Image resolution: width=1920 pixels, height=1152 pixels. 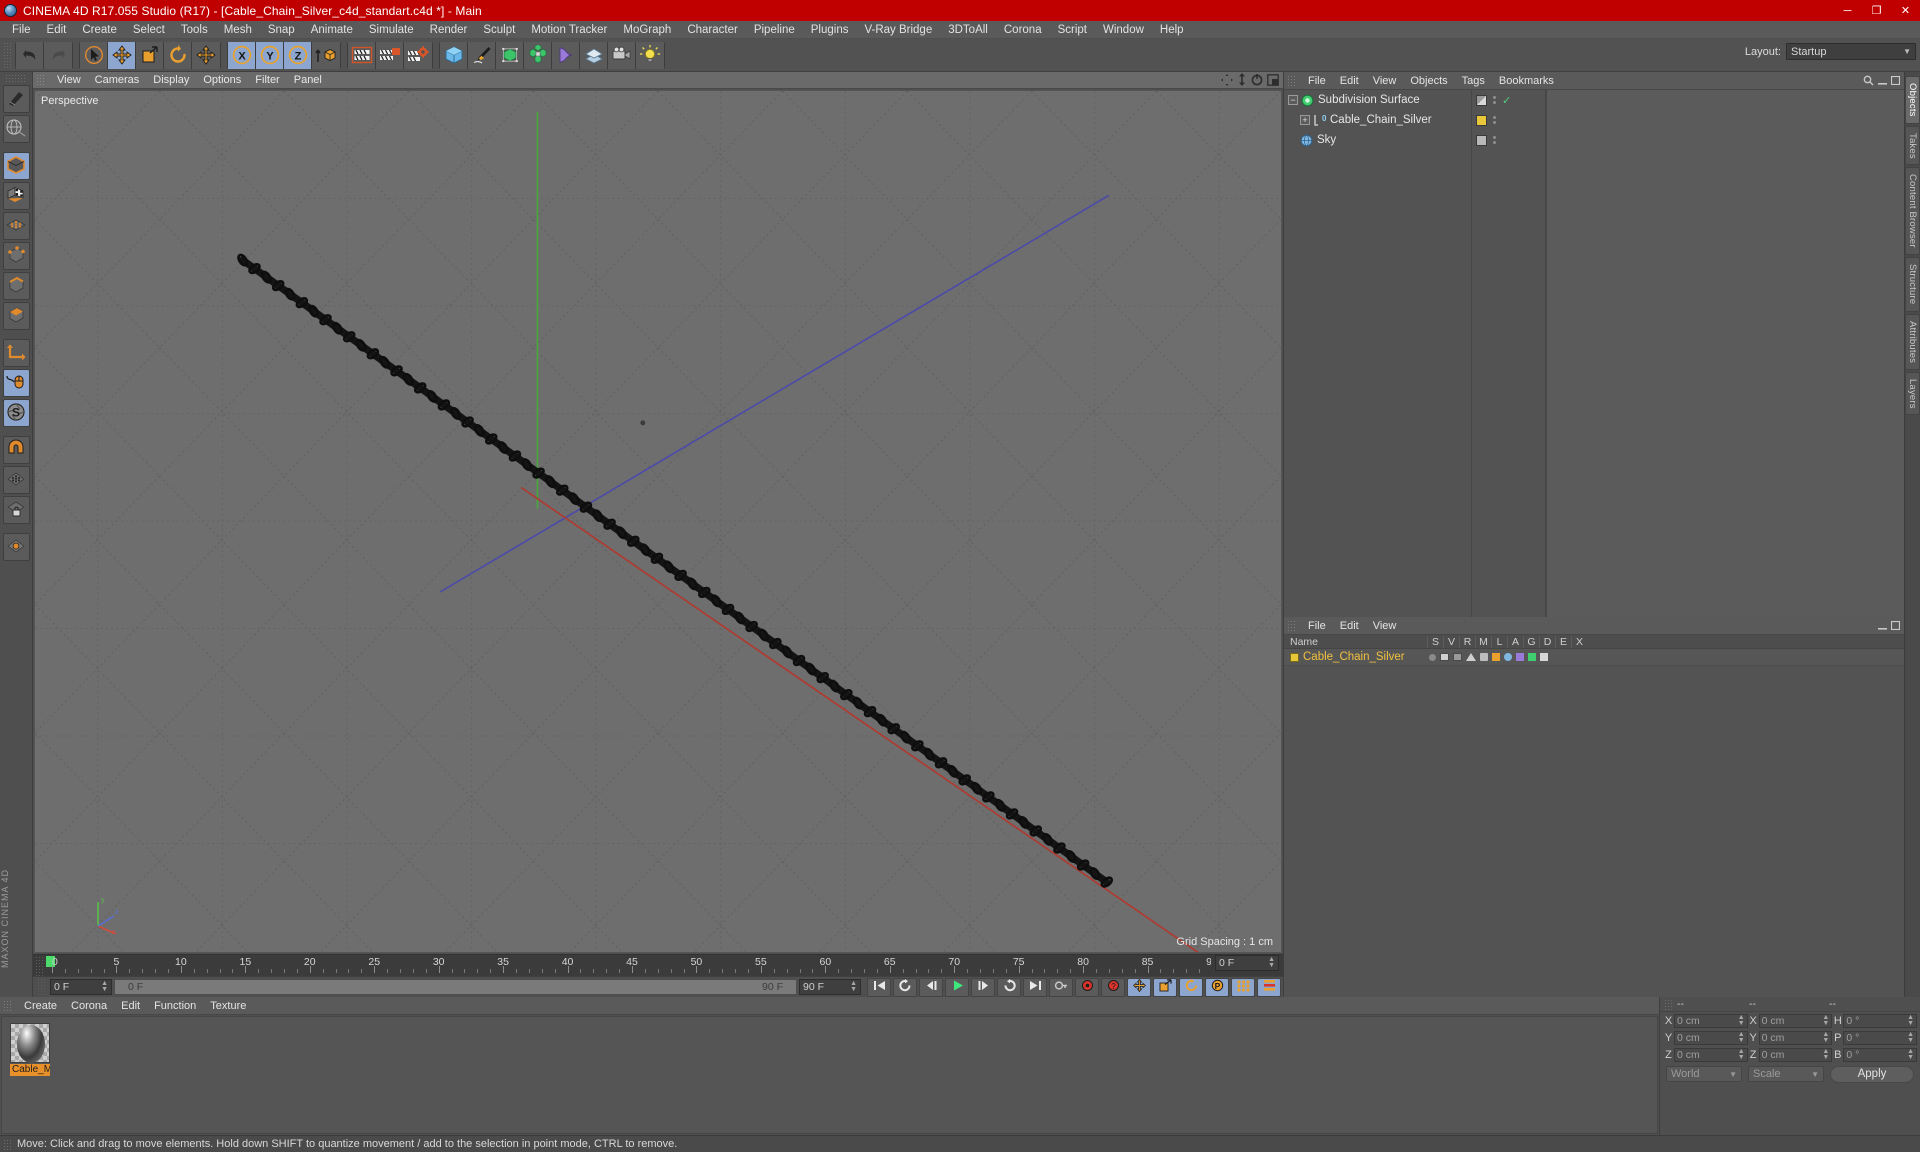 What do you see at coordinates (21, 30) in the screenshot?
I see `menu-file: File` at bounding box center [21, 30].